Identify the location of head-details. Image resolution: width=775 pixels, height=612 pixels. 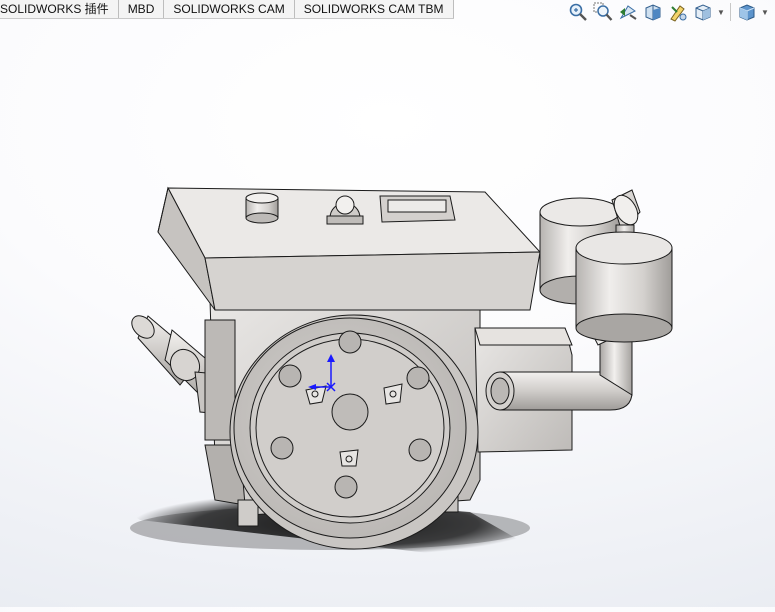
(350, 208).